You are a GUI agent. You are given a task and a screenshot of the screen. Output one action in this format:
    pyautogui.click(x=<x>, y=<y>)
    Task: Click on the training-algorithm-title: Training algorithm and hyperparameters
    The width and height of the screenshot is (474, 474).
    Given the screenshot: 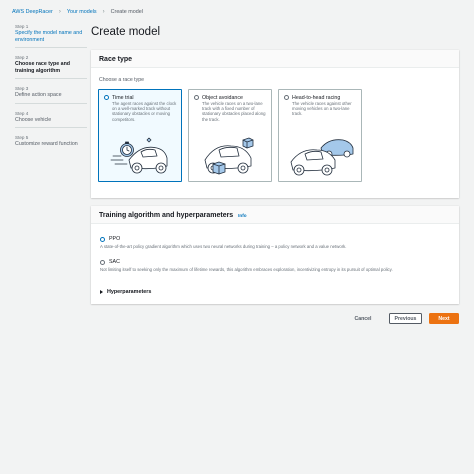 What is the action you would take?
    pyautogui.click(x=166, y=215)
    